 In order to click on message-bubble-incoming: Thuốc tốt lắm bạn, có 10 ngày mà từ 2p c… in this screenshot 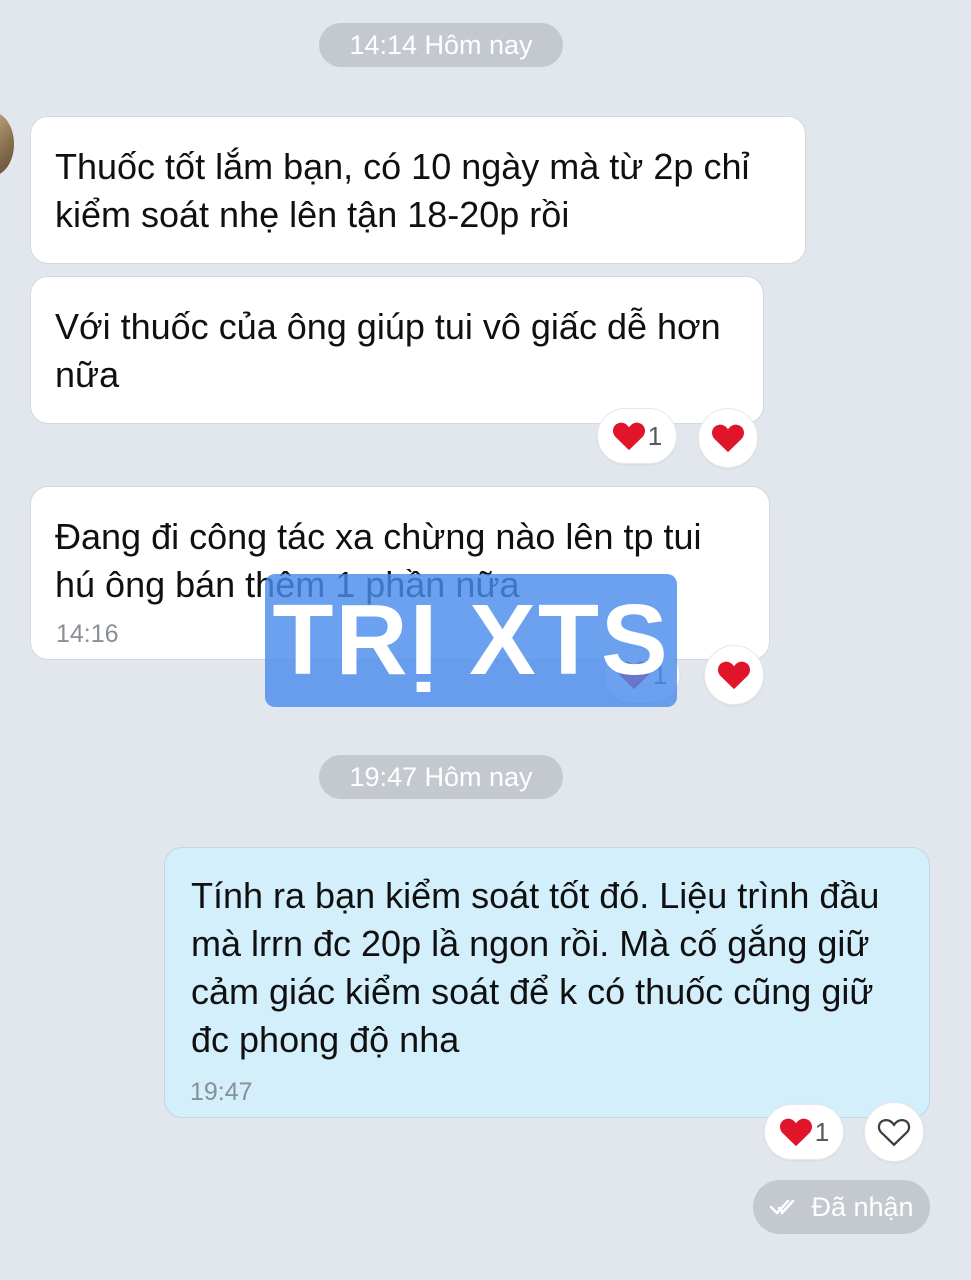, I will do `click(418, 190)`.